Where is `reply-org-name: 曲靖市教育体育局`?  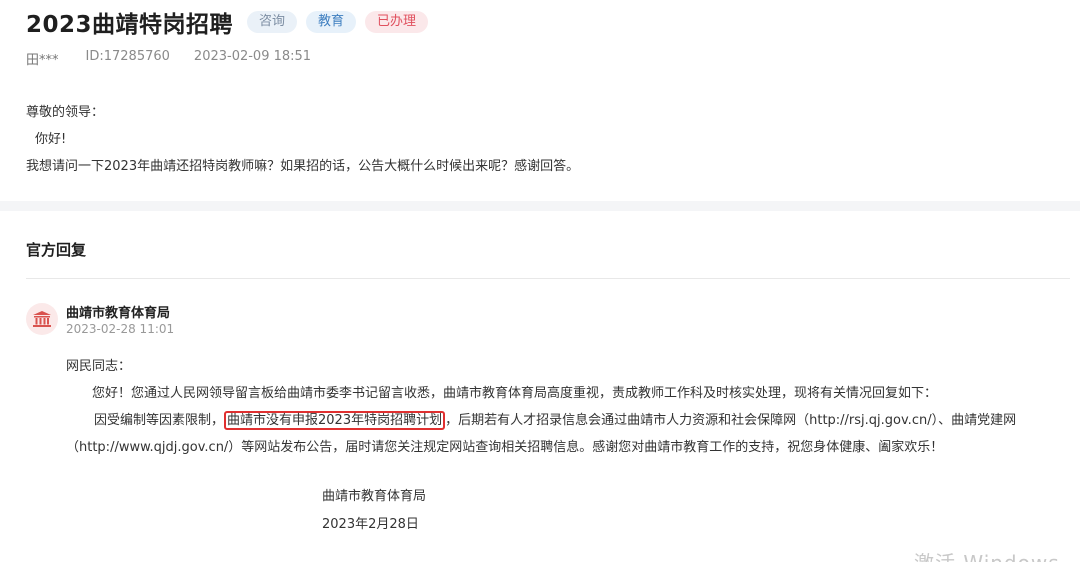 reply-org-name: 曲靖市教育体育局 is located at coordinates (118, 313).